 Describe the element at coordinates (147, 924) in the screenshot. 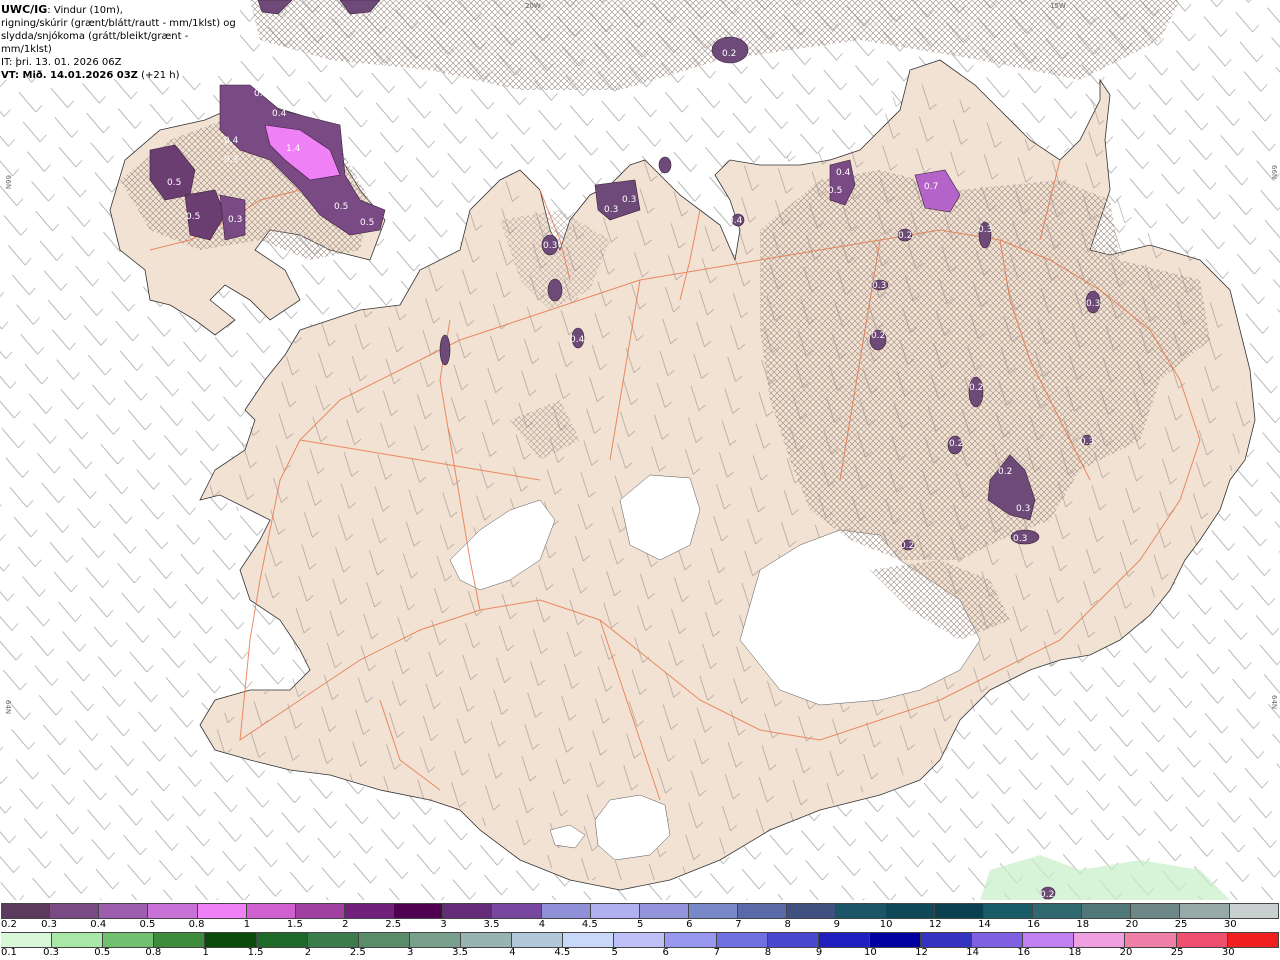

I see `legend-tick-label: 0.5` at that location.